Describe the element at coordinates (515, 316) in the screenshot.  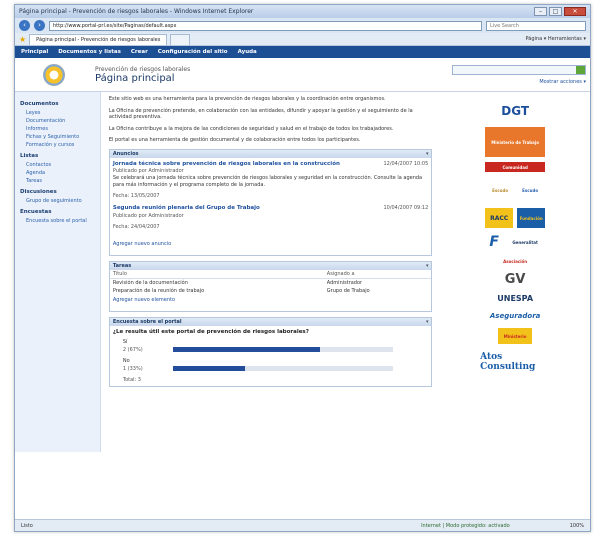
I see `sponsor-logo-aseguradora: Aseguradora` at that location.